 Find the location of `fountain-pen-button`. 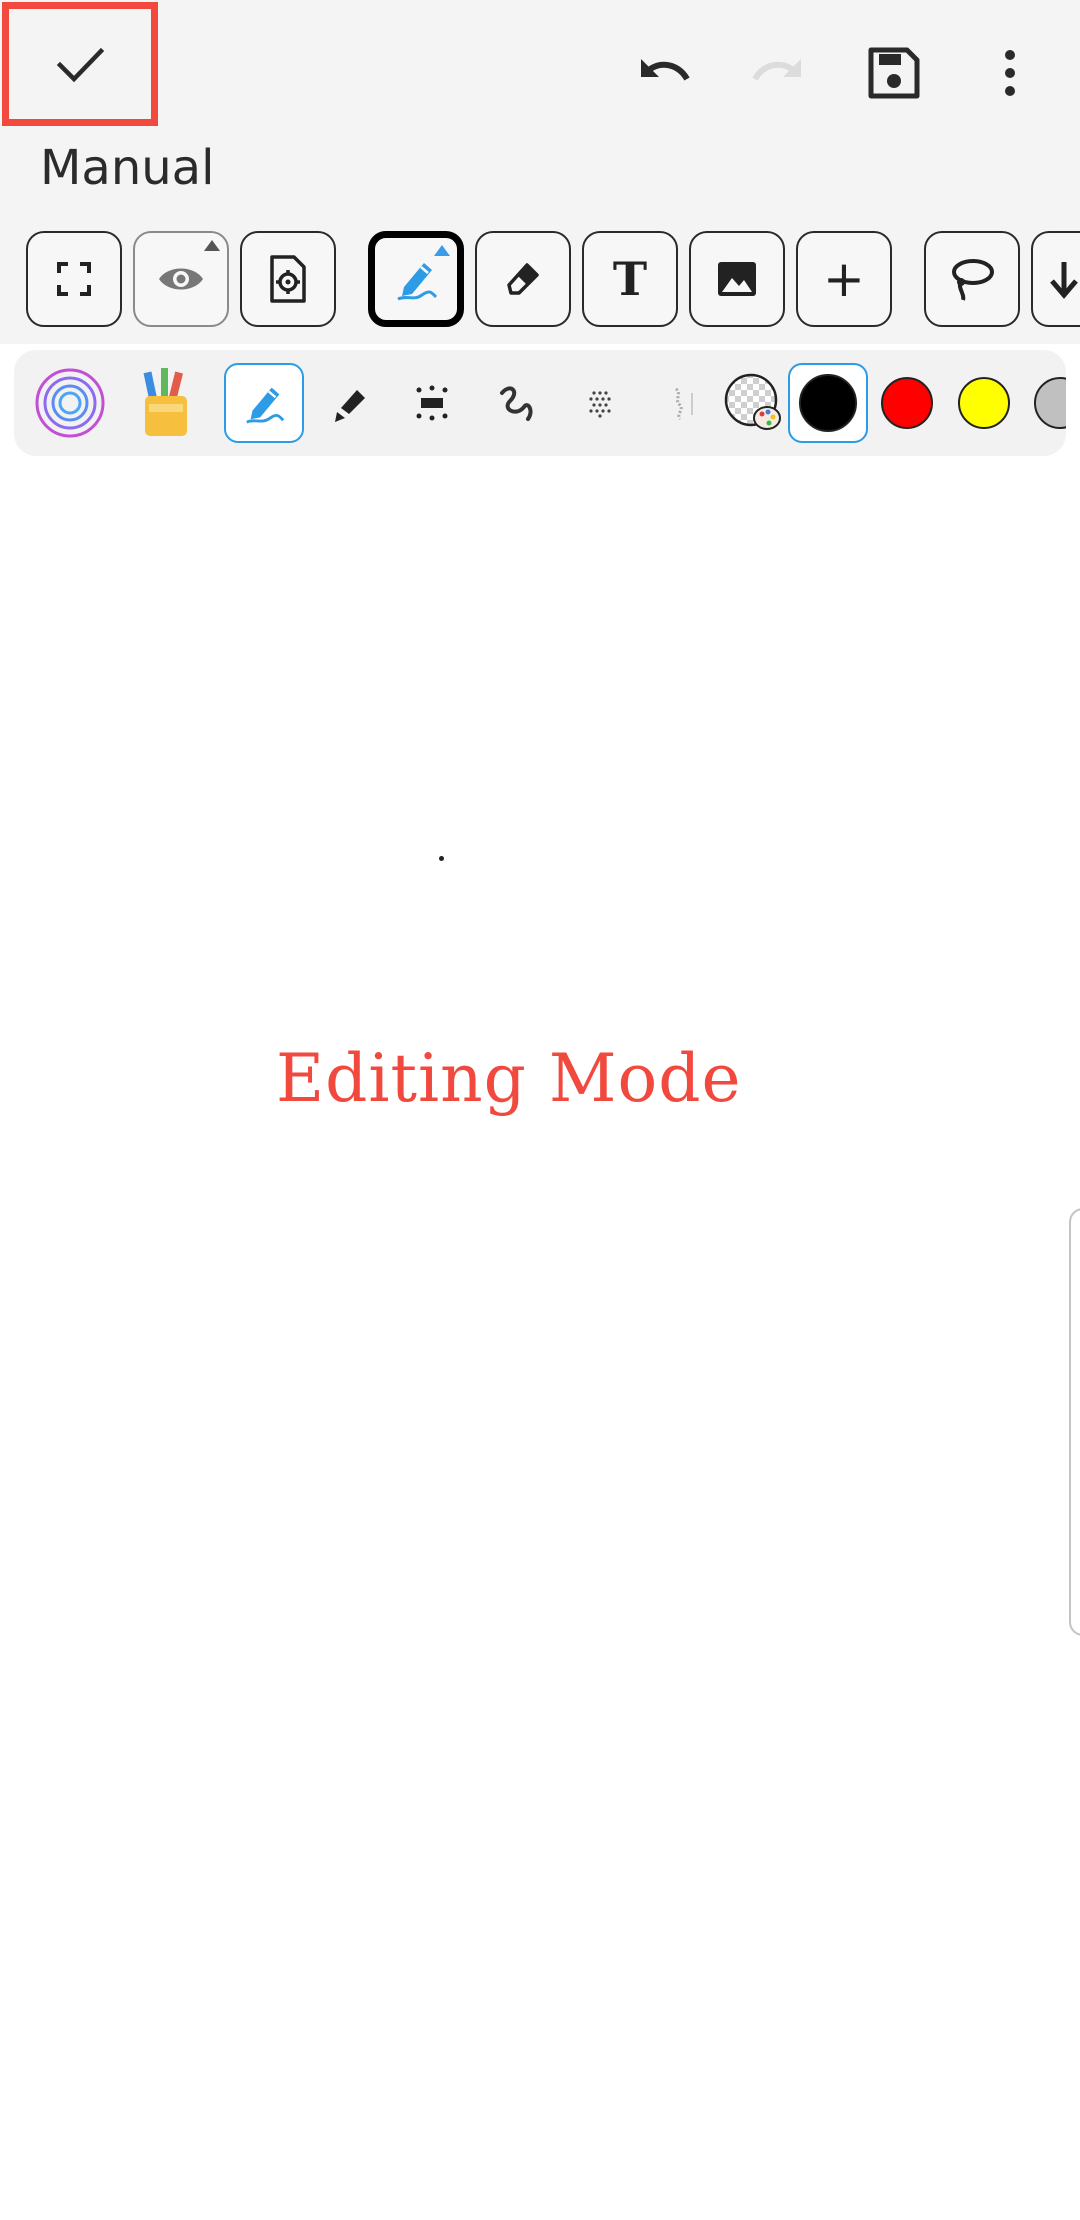

fountain-pen-button is located at coordinates (264, 403).